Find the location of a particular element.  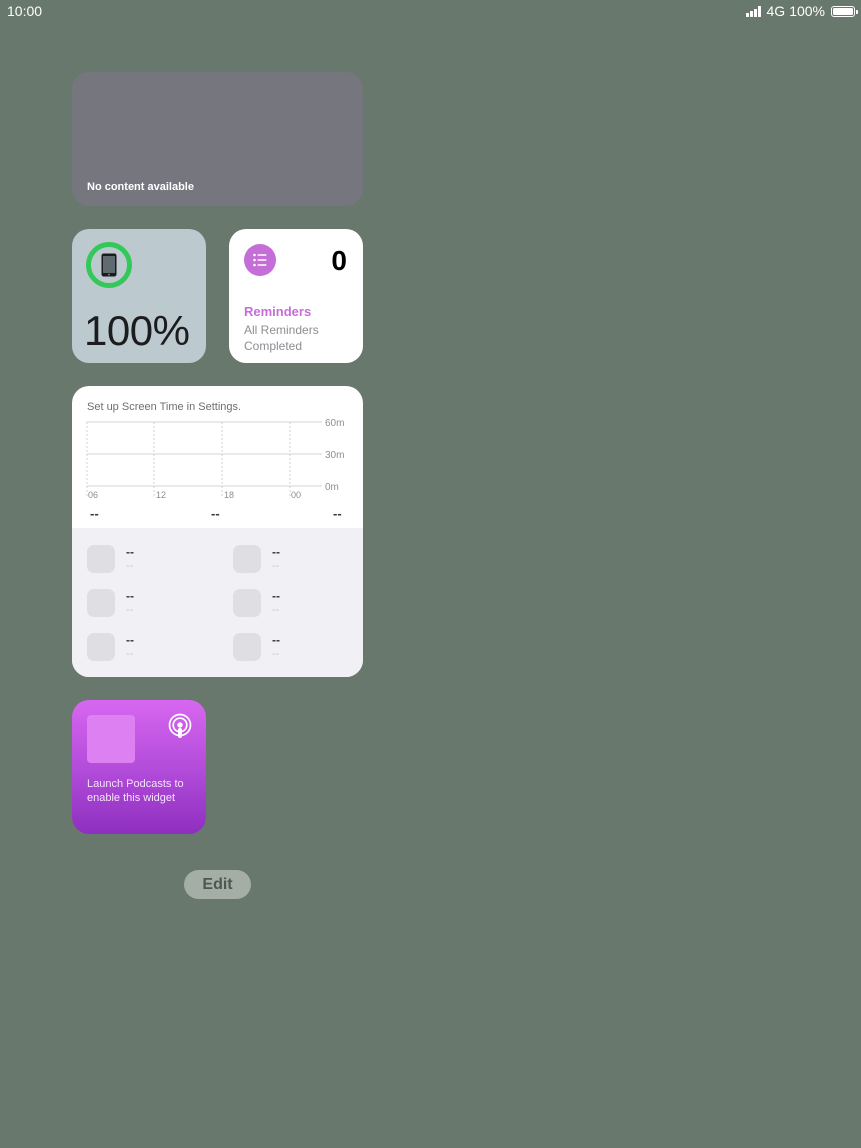

reminders-title: Reminders is located at coordinates (278, 311).